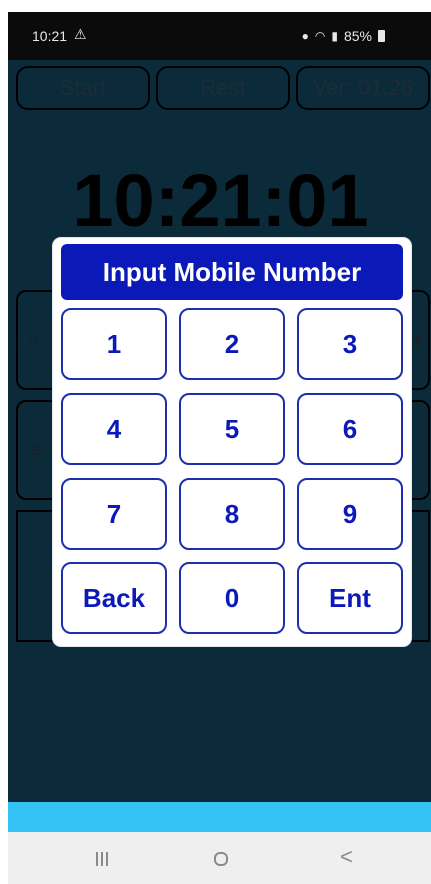 Image resolution: width=431 pixels, height=884 pixels. Describe the element at coordinates (232, 344) in the screenshot. I see `key-2: 2` at that location.